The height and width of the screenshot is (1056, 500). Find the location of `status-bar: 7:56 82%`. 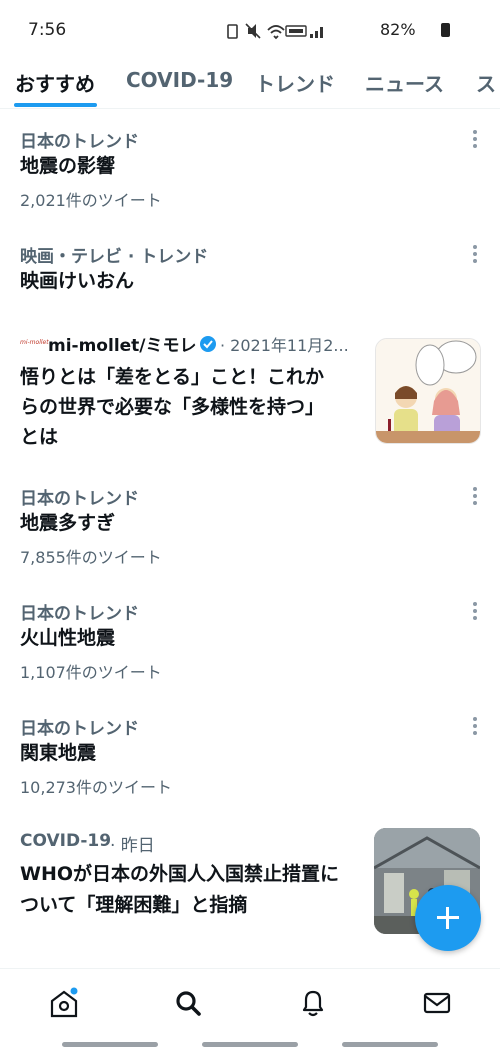

status-bar: 7:56 82% is located at coordinates (250, 30).